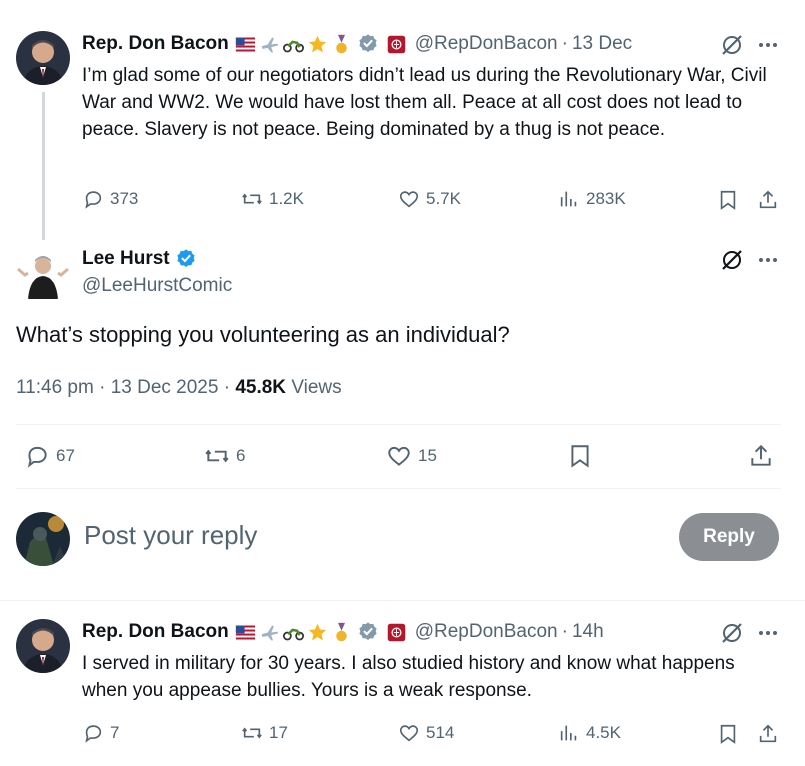  I want to click on like-action: 514, so click(426, 733).